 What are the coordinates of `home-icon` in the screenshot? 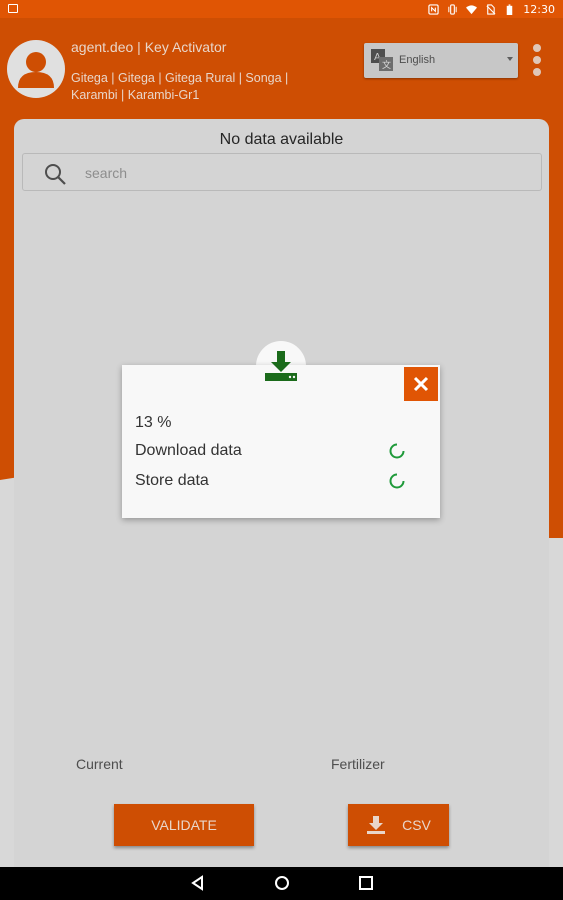 It's located at (282, 883).